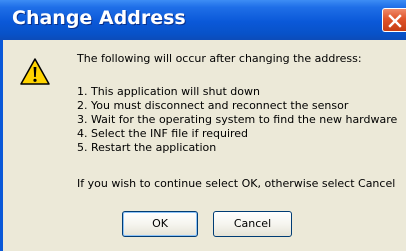 The height and width of the screenshot is (251, 406). I want to click on window-frame-left, so click(1, 145).